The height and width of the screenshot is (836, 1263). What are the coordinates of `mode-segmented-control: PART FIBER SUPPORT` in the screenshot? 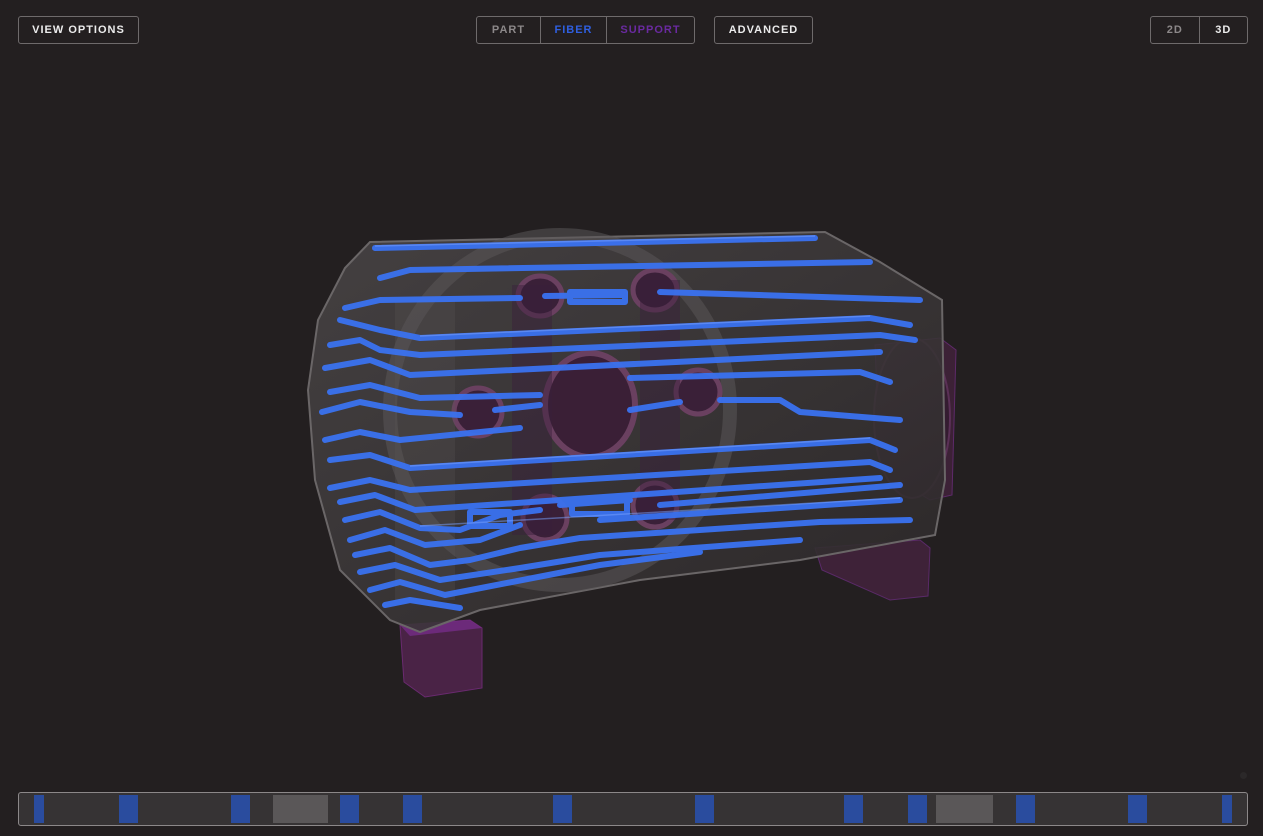 It's located at (585, 30).